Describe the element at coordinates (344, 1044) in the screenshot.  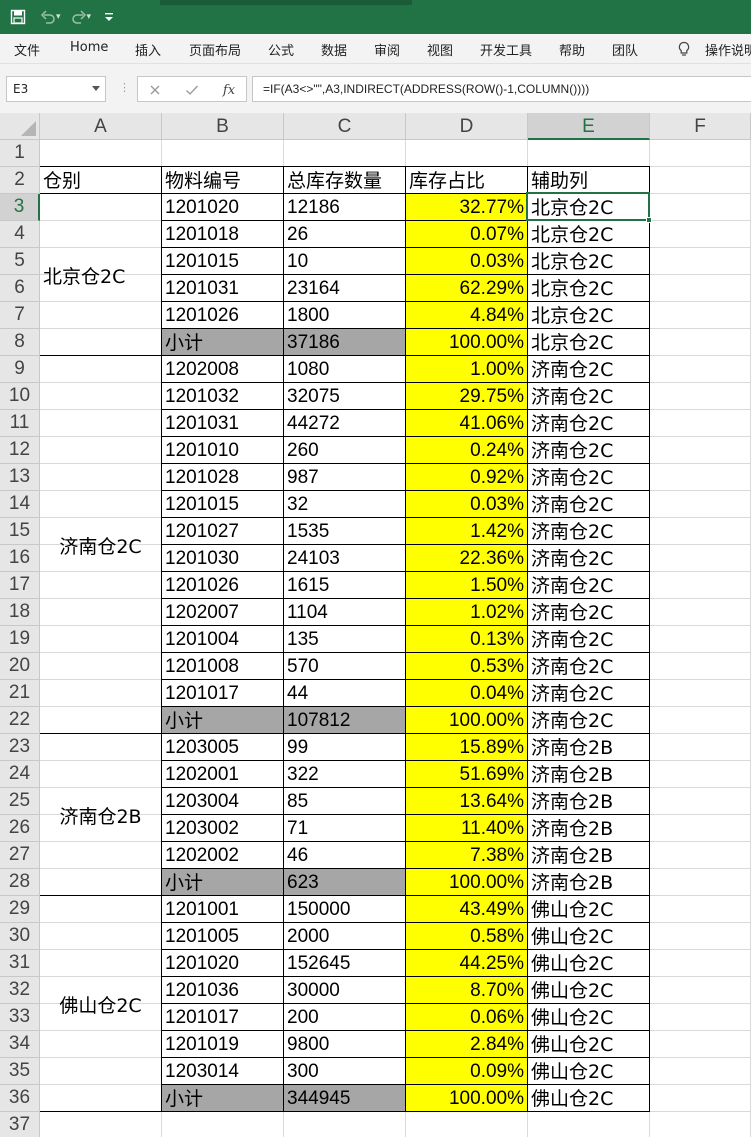
I see `quantity-cell: 9800` at that location.